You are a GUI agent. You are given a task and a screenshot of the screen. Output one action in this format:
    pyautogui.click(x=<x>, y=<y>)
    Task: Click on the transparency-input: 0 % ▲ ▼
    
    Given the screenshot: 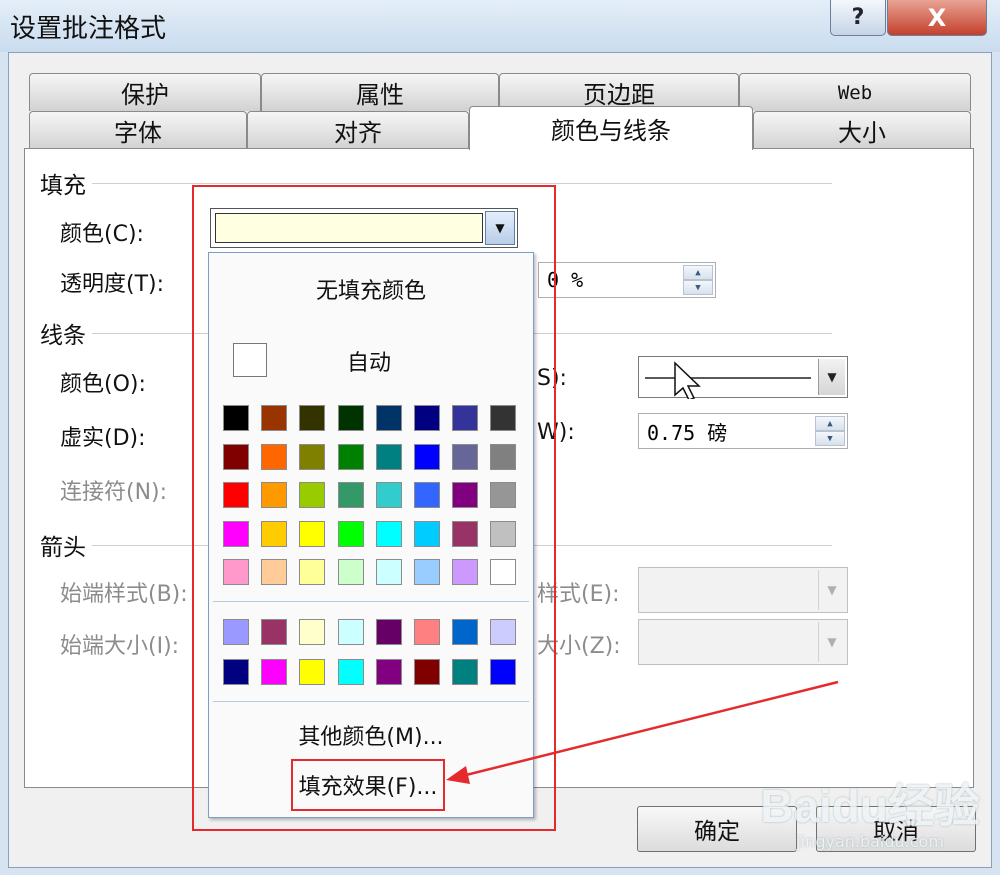 What is the action you would take?
    pyautogui.click(x=627, y=280)
    